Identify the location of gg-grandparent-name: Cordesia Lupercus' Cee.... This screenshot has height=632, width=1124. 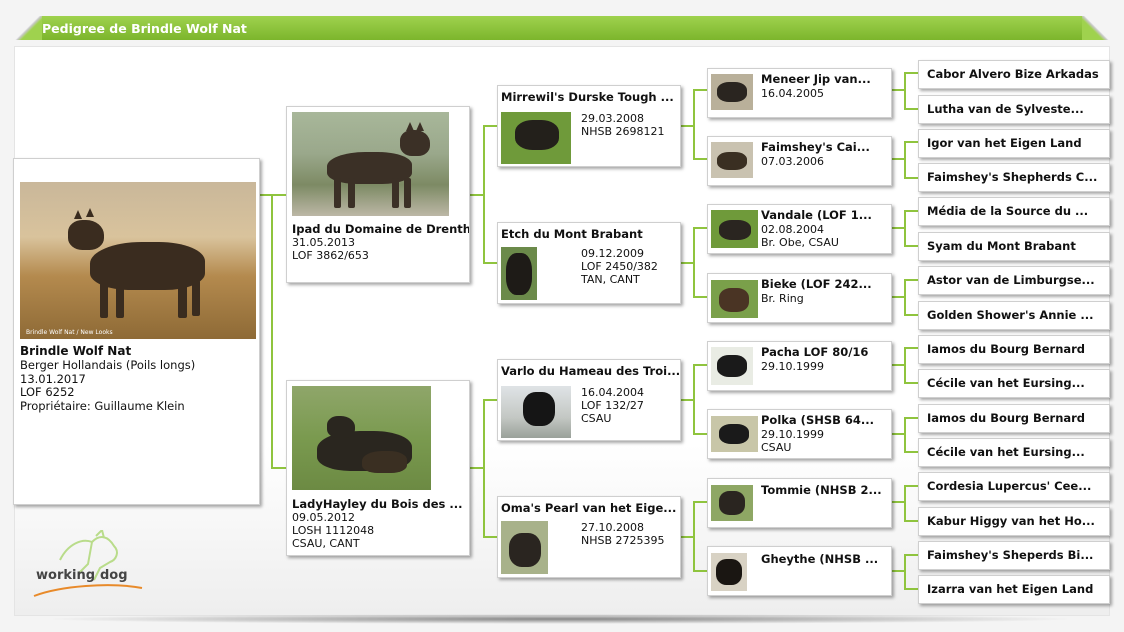
(1009, 486).